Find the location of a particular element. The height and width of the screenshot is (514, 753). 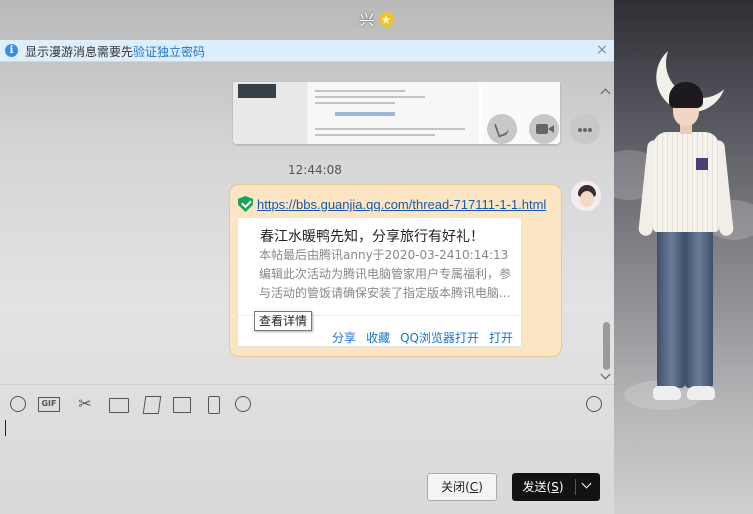

send-button: 发送(S) is located at coordinates (556, 487).